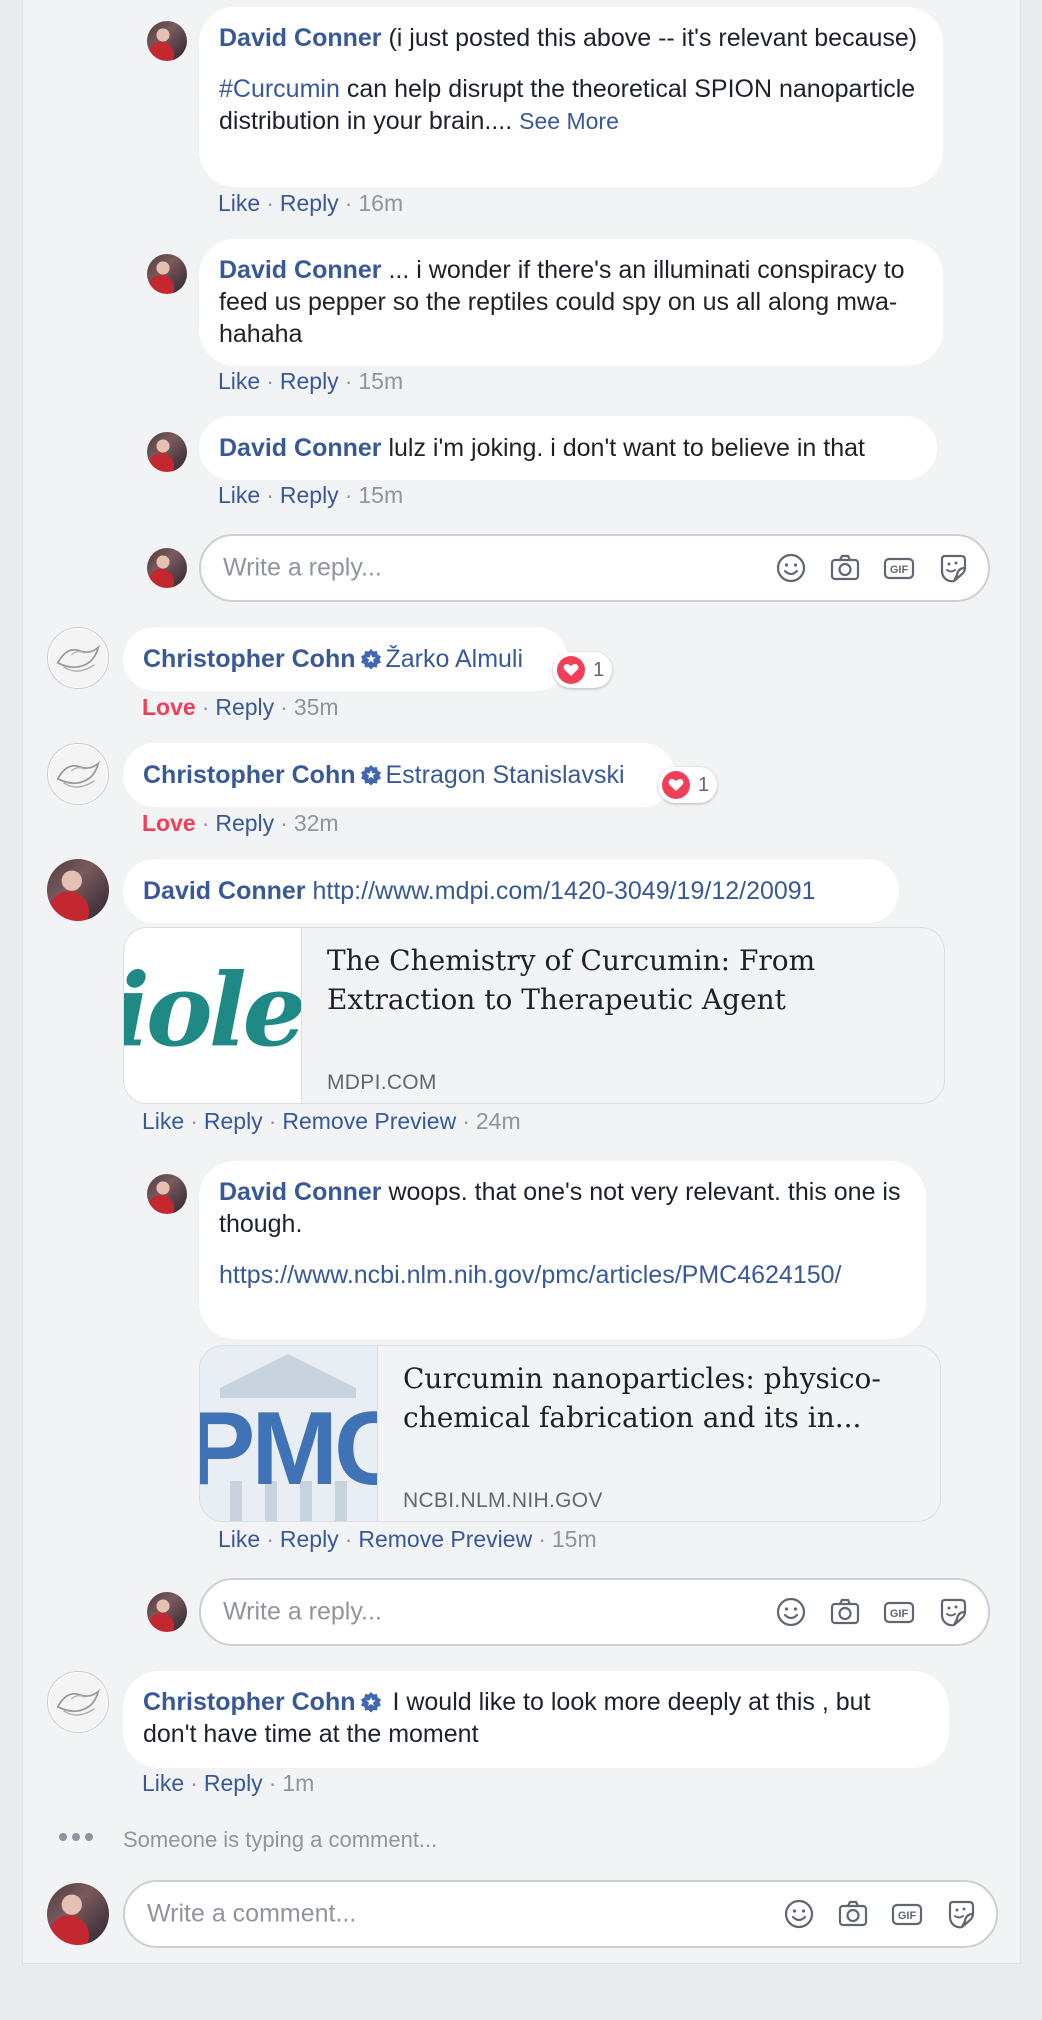 The image size is (1042, 2020). I want to click on comment-actions: Like · Reply · 16m, so click(311, 203).